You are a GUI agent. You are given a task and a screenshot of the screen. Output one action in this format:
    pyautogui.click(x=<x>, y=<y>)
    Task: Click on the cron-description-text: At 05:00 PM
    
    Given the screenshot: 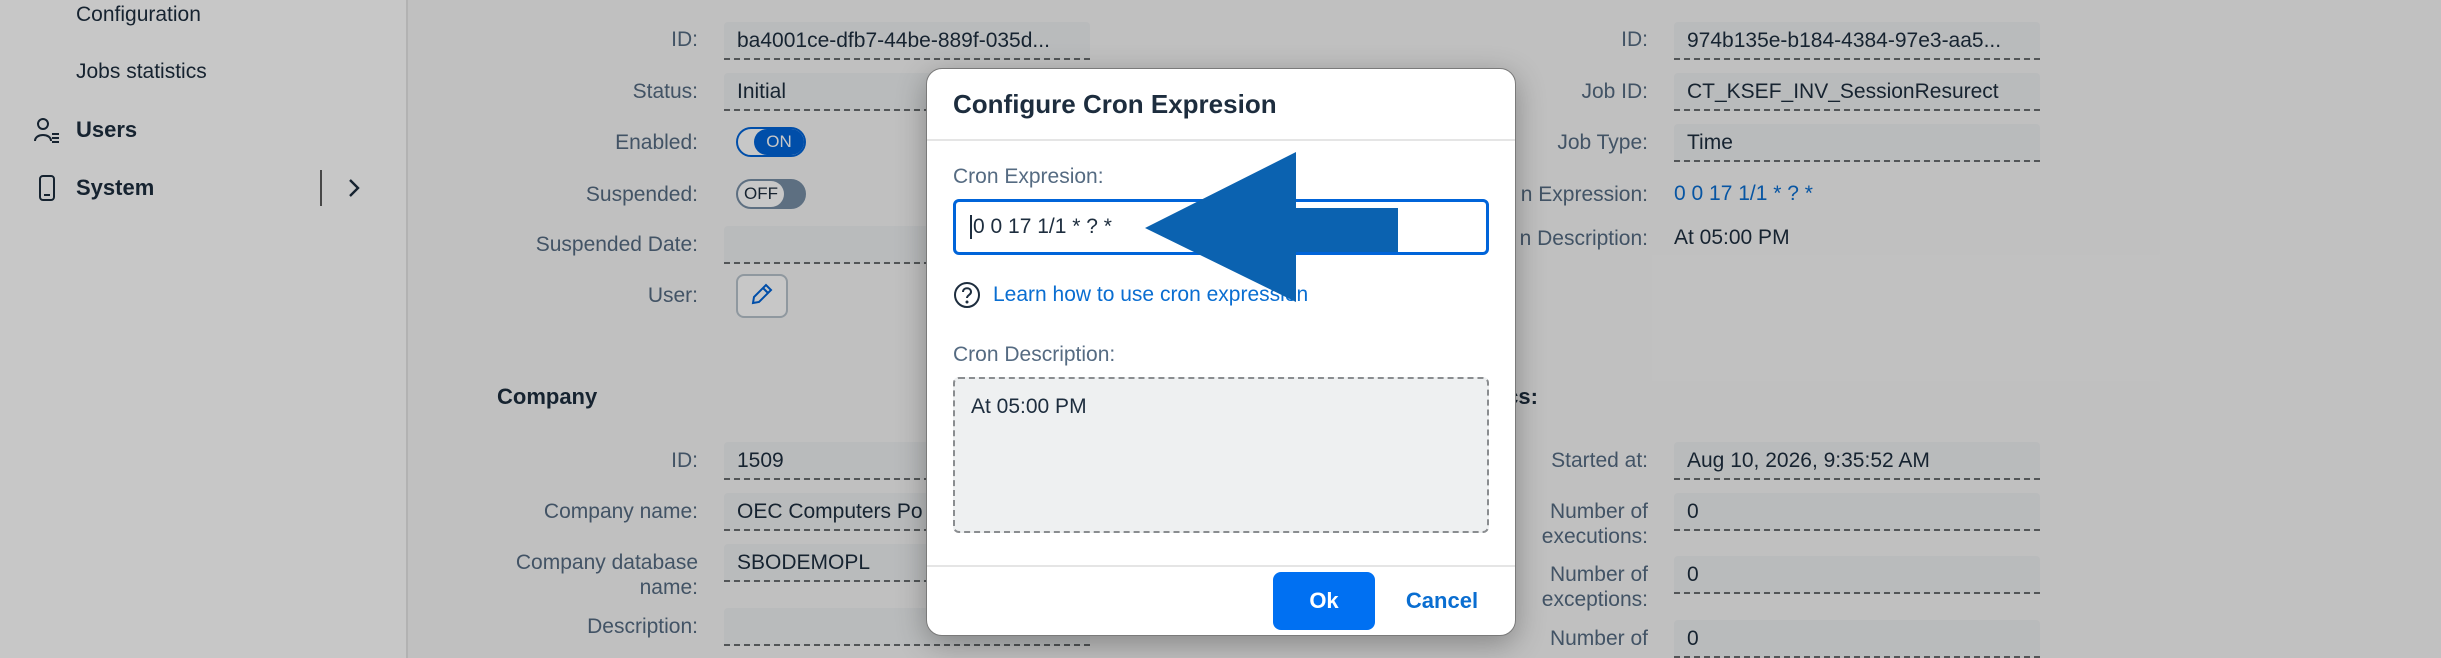 What is the action you would take?
    pyautogui.click(x=1029, y=406)
    